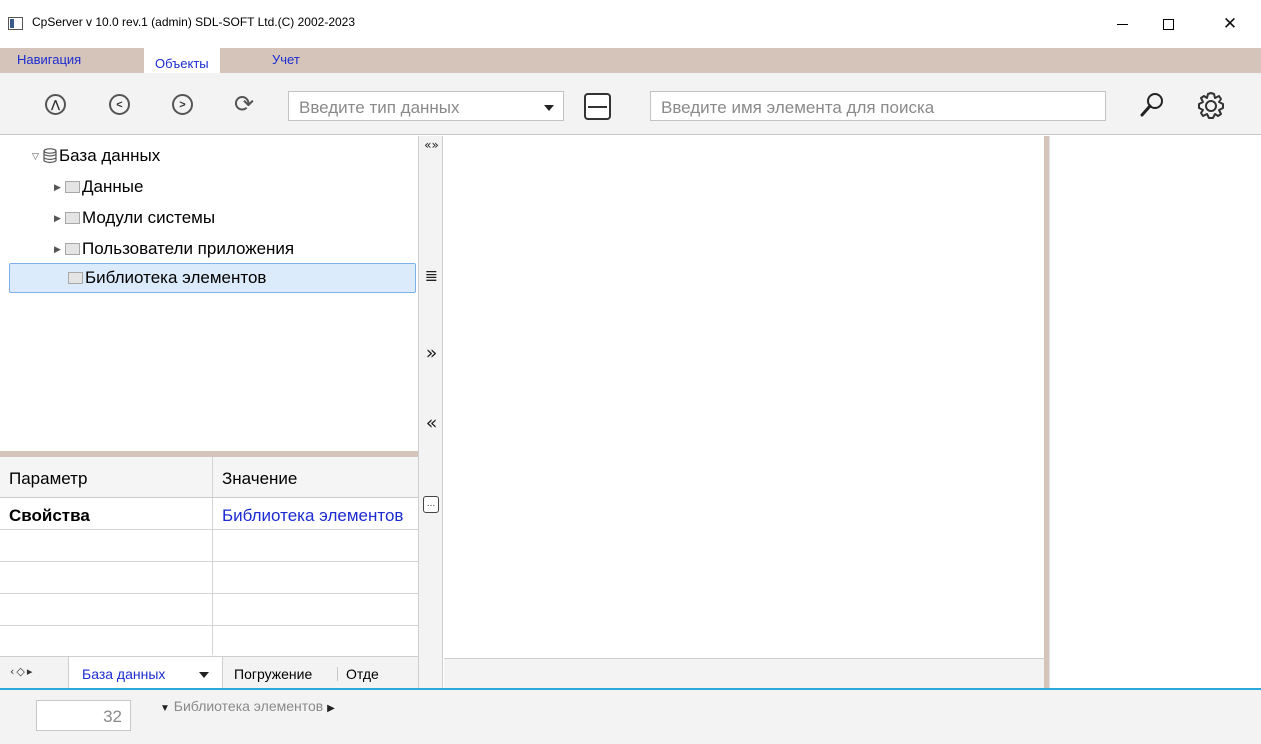  What do you see at coordinates (318, 516) in the screenshot?
I see `property-value: Библиотека элементов` at bounding box center [318, 516].